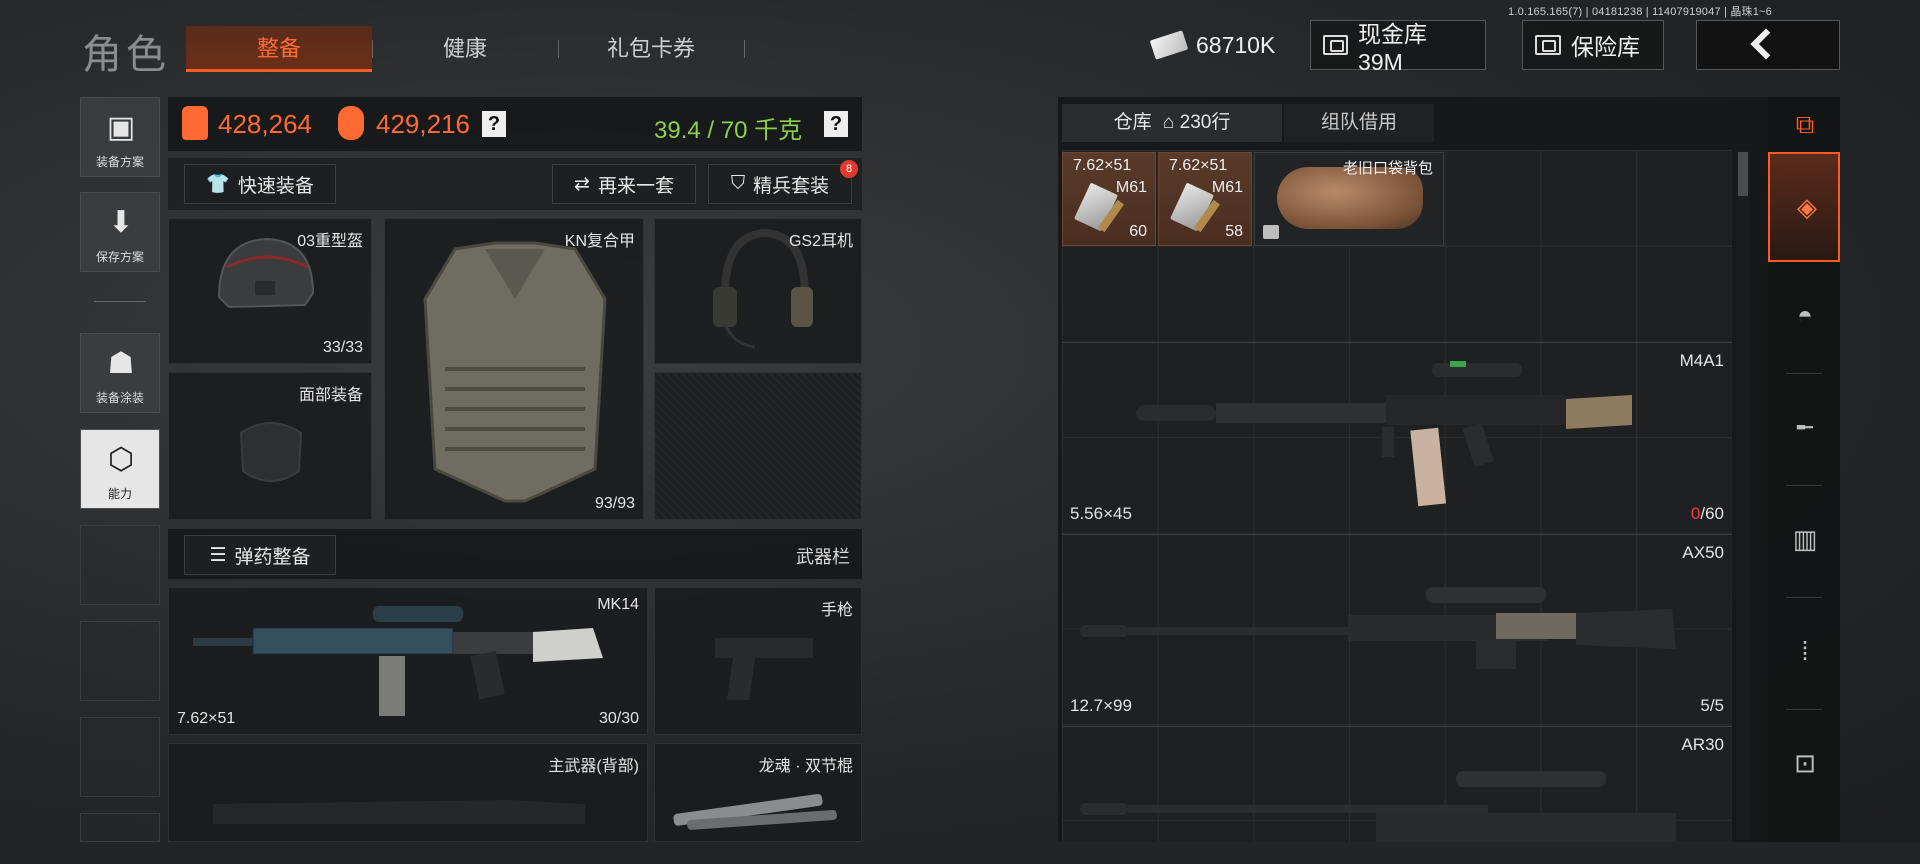 This screenshot has height=864, width=1920. What do you see at coordinates (408, 661) in the screenshot?
I see `primary-weapon-slot: MK14 7.62×51 30/30` at bounding box center [408, 661].